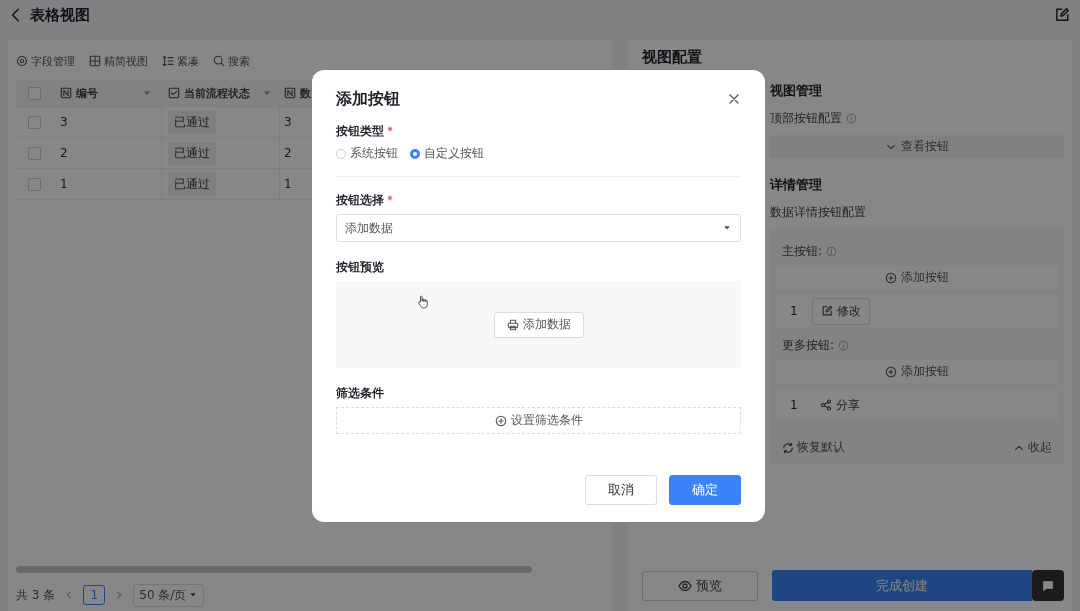 This screenshot has width=1080, height=611. What do you see at coordinates (305, 93) in the screenshot?
I see `column-title: 数` at bounding box center [305, 93].